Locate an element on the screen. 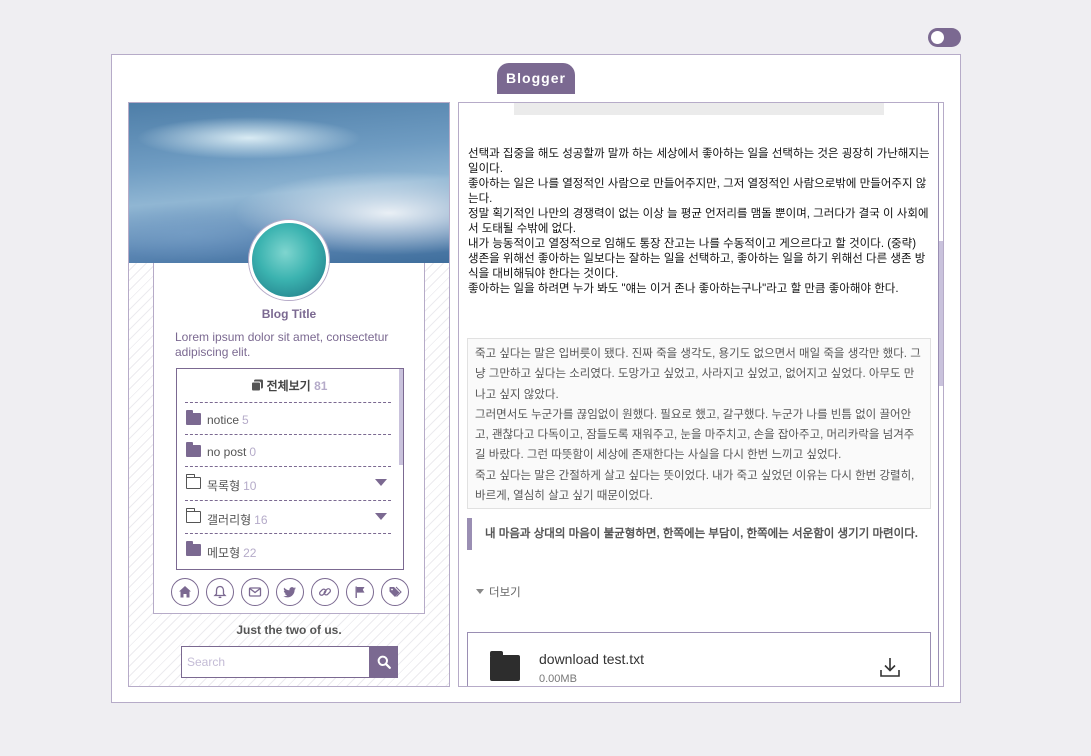 The image size is (1091, 756). download-icon is located at coordinates (890, 667).